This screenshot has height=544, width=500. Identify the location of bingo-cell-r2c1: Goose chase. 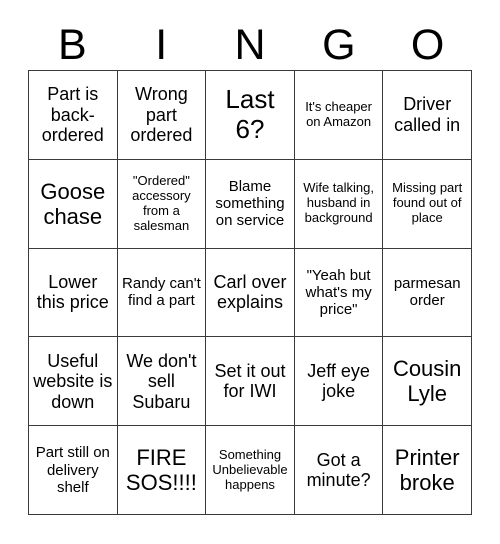
(73, 204).